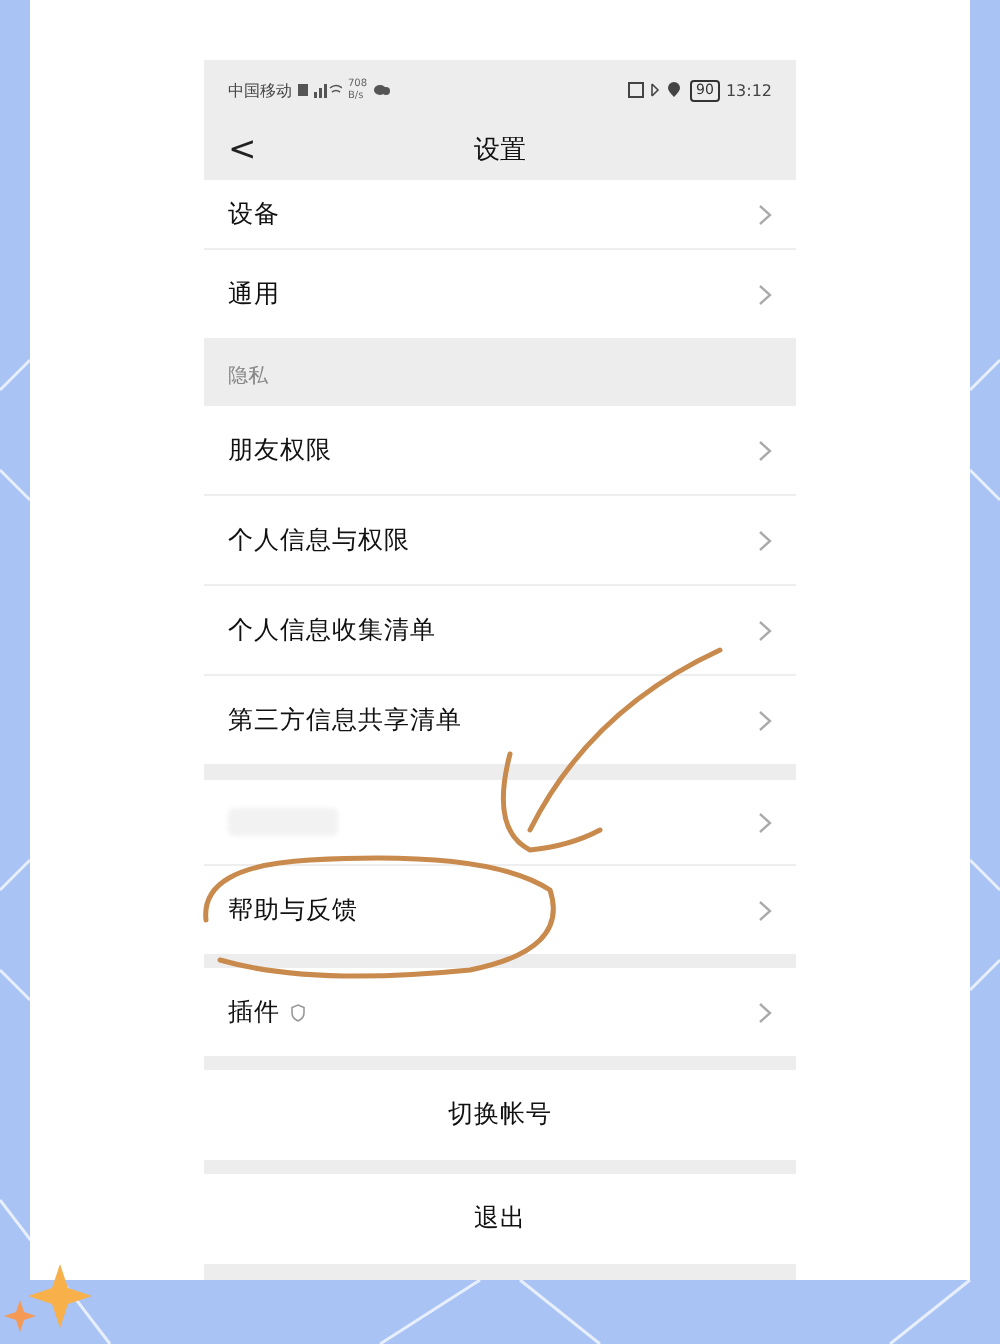 Image resolution: width=1000 pixels, height=1344 pixels. I want to click on settings-row: 设备, so click(500, 215).